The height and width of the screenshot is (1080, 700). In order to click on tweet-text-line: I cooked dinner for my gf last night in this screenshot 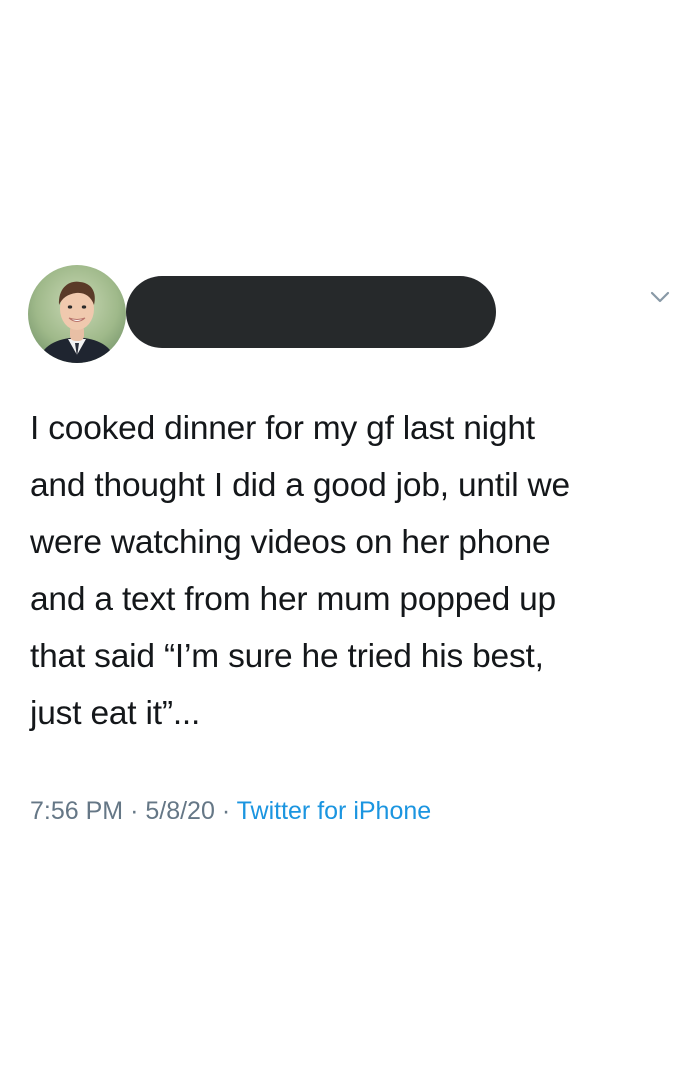, I will do `click(282, 428)`.